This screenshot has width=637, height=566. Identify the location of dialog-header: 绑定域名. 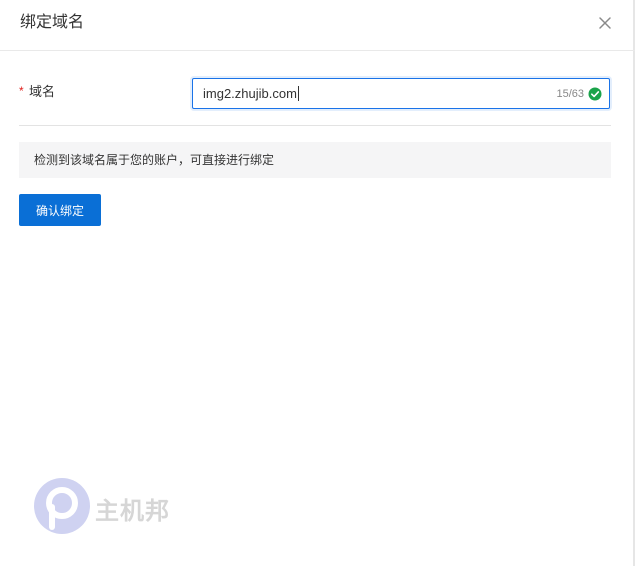
(317, 25).